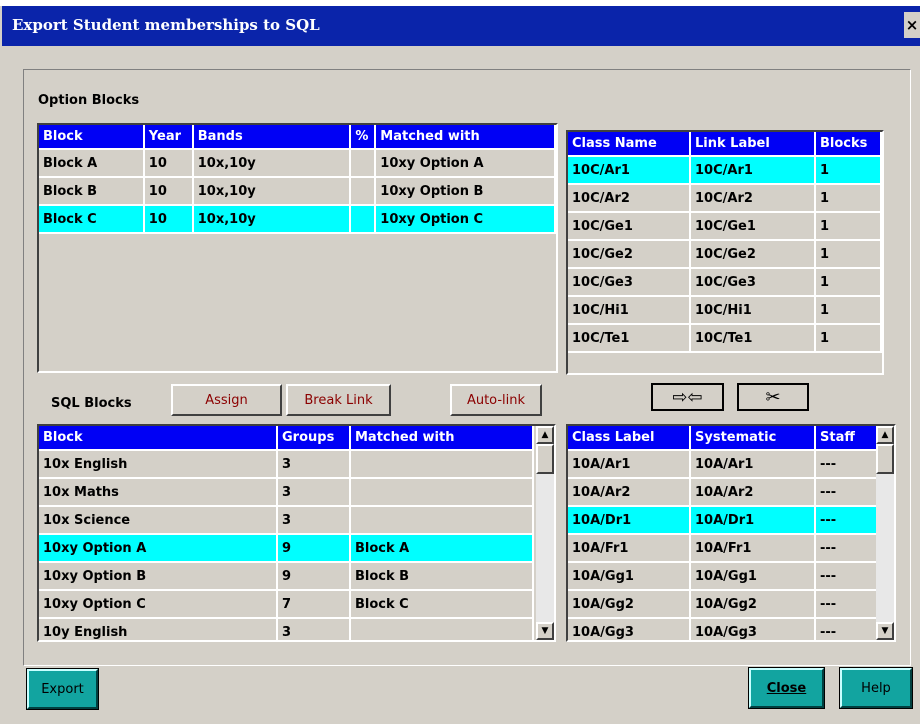 The width and height of the screenshot is (920, 724). Describe the element at coordinates (545, 533) in the screenshot. I see `sql-blocks-scrollbar: ▲ ▼` at that location.